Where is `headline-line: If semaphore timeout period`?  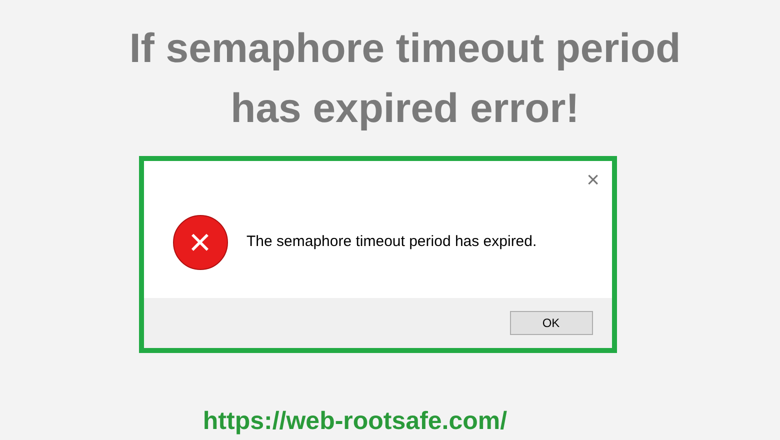 headline-line: If semaphore timeout period is located at coordinates (405, 48).